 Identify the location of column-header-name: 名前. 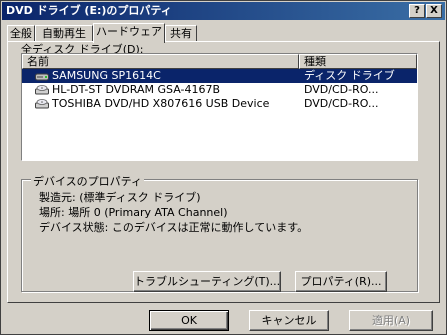
(160, 61).